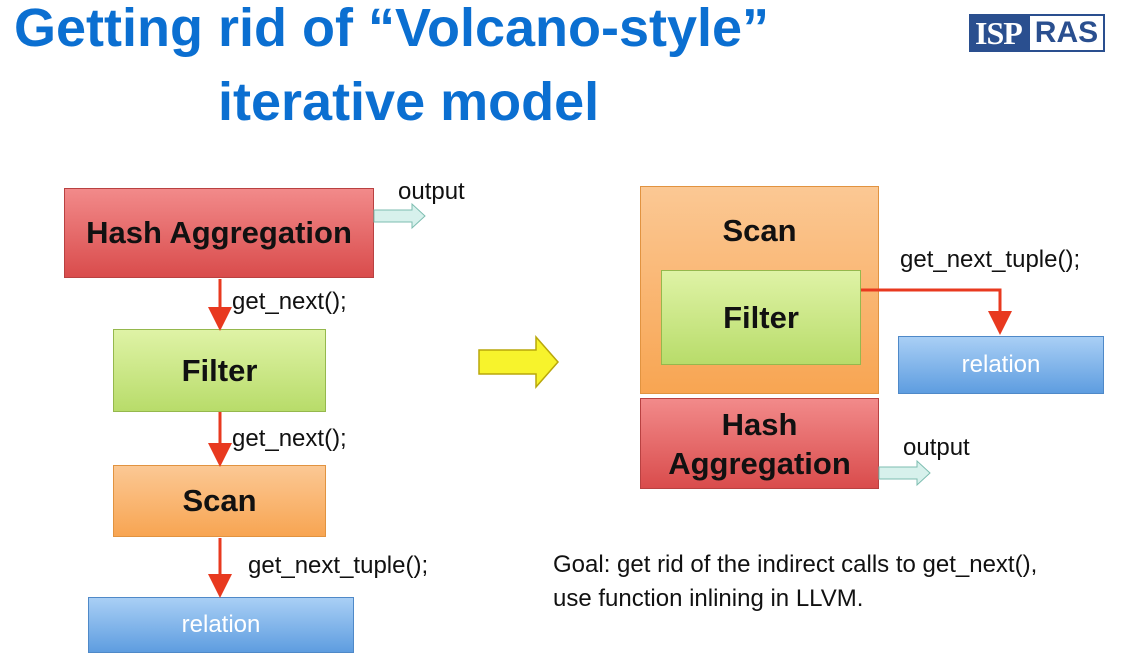 The image size is (1127, 661). Describe the element at coordinates (219, 501) in the screenshot. I see `left-scan-box: Scan` at that location.